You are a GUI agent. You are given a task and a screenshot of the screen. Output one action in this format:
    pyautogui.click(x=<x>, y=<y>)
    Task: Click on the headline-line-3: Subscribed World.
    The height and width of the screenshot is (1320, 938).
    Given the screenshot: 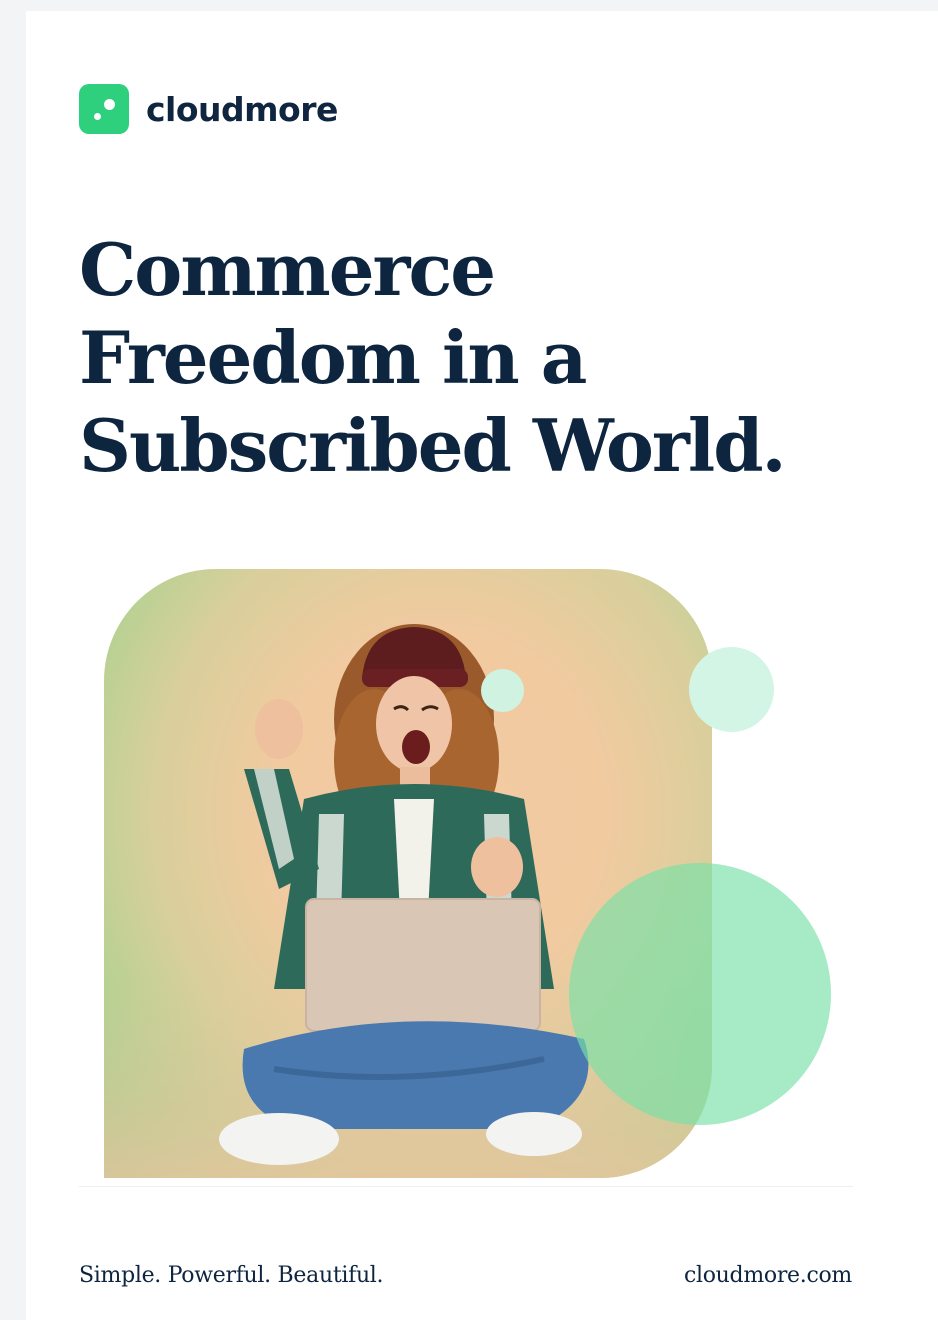 What is the action you would take?
    pyautogui.click(x=433, y=445)
    